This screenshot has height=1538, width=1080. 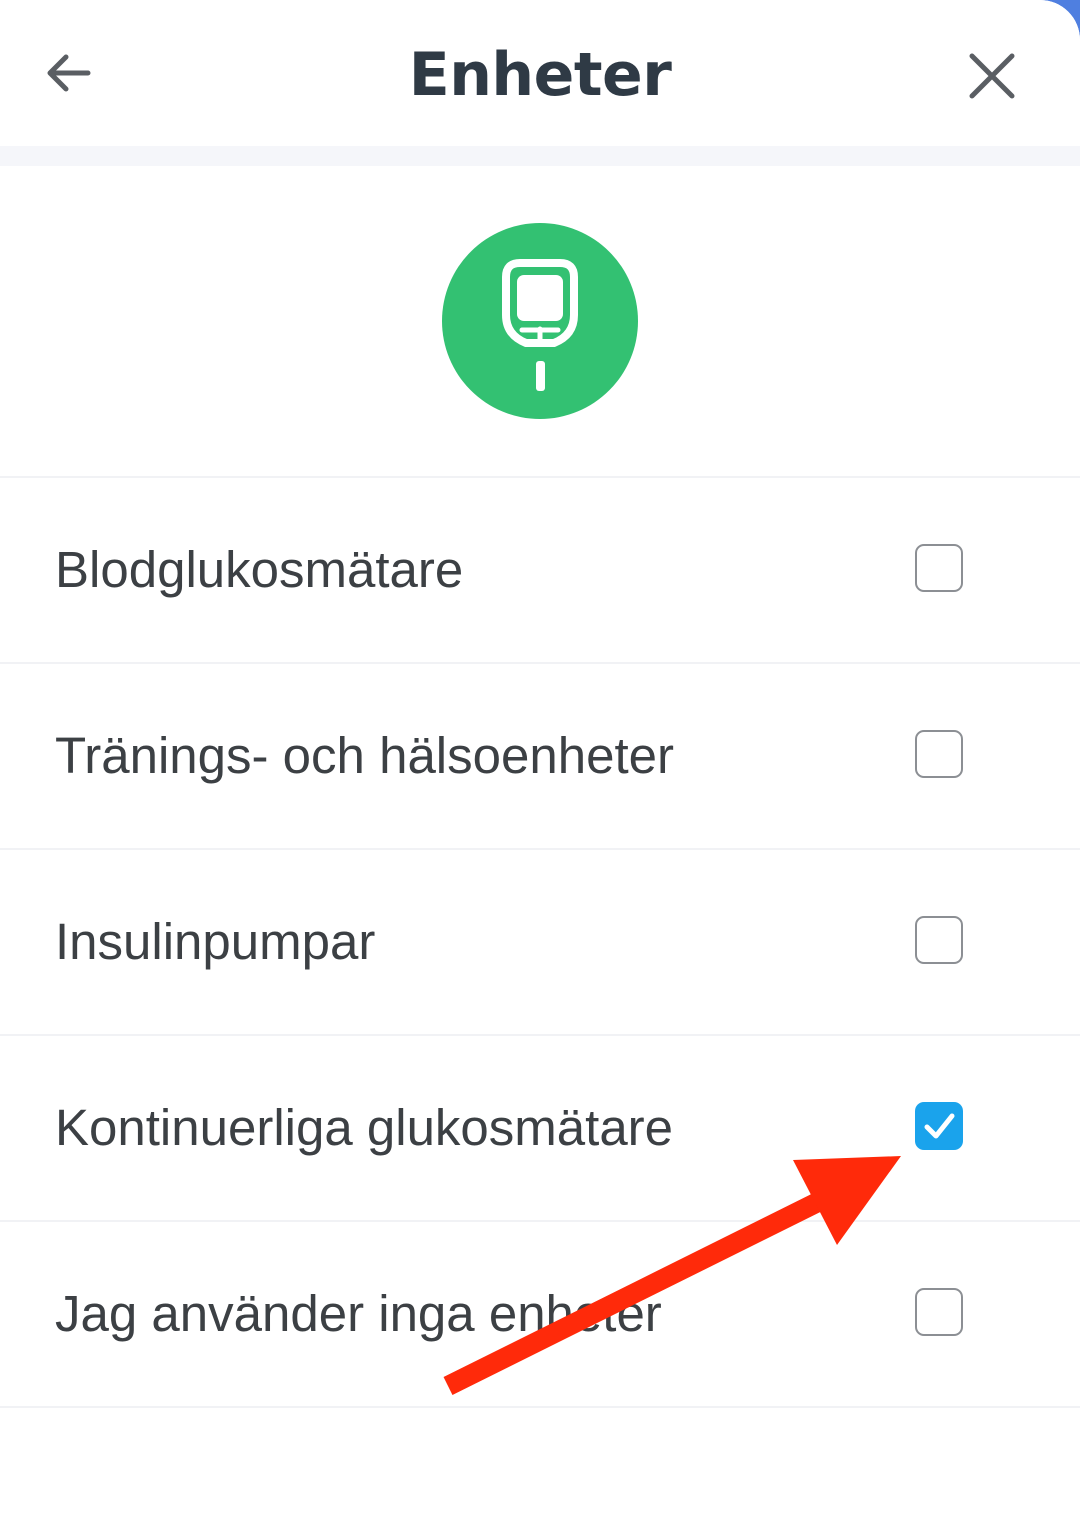 I want to click on device-row-insulinpumpar: Insulinpumpar, so click(x=540, y=943).